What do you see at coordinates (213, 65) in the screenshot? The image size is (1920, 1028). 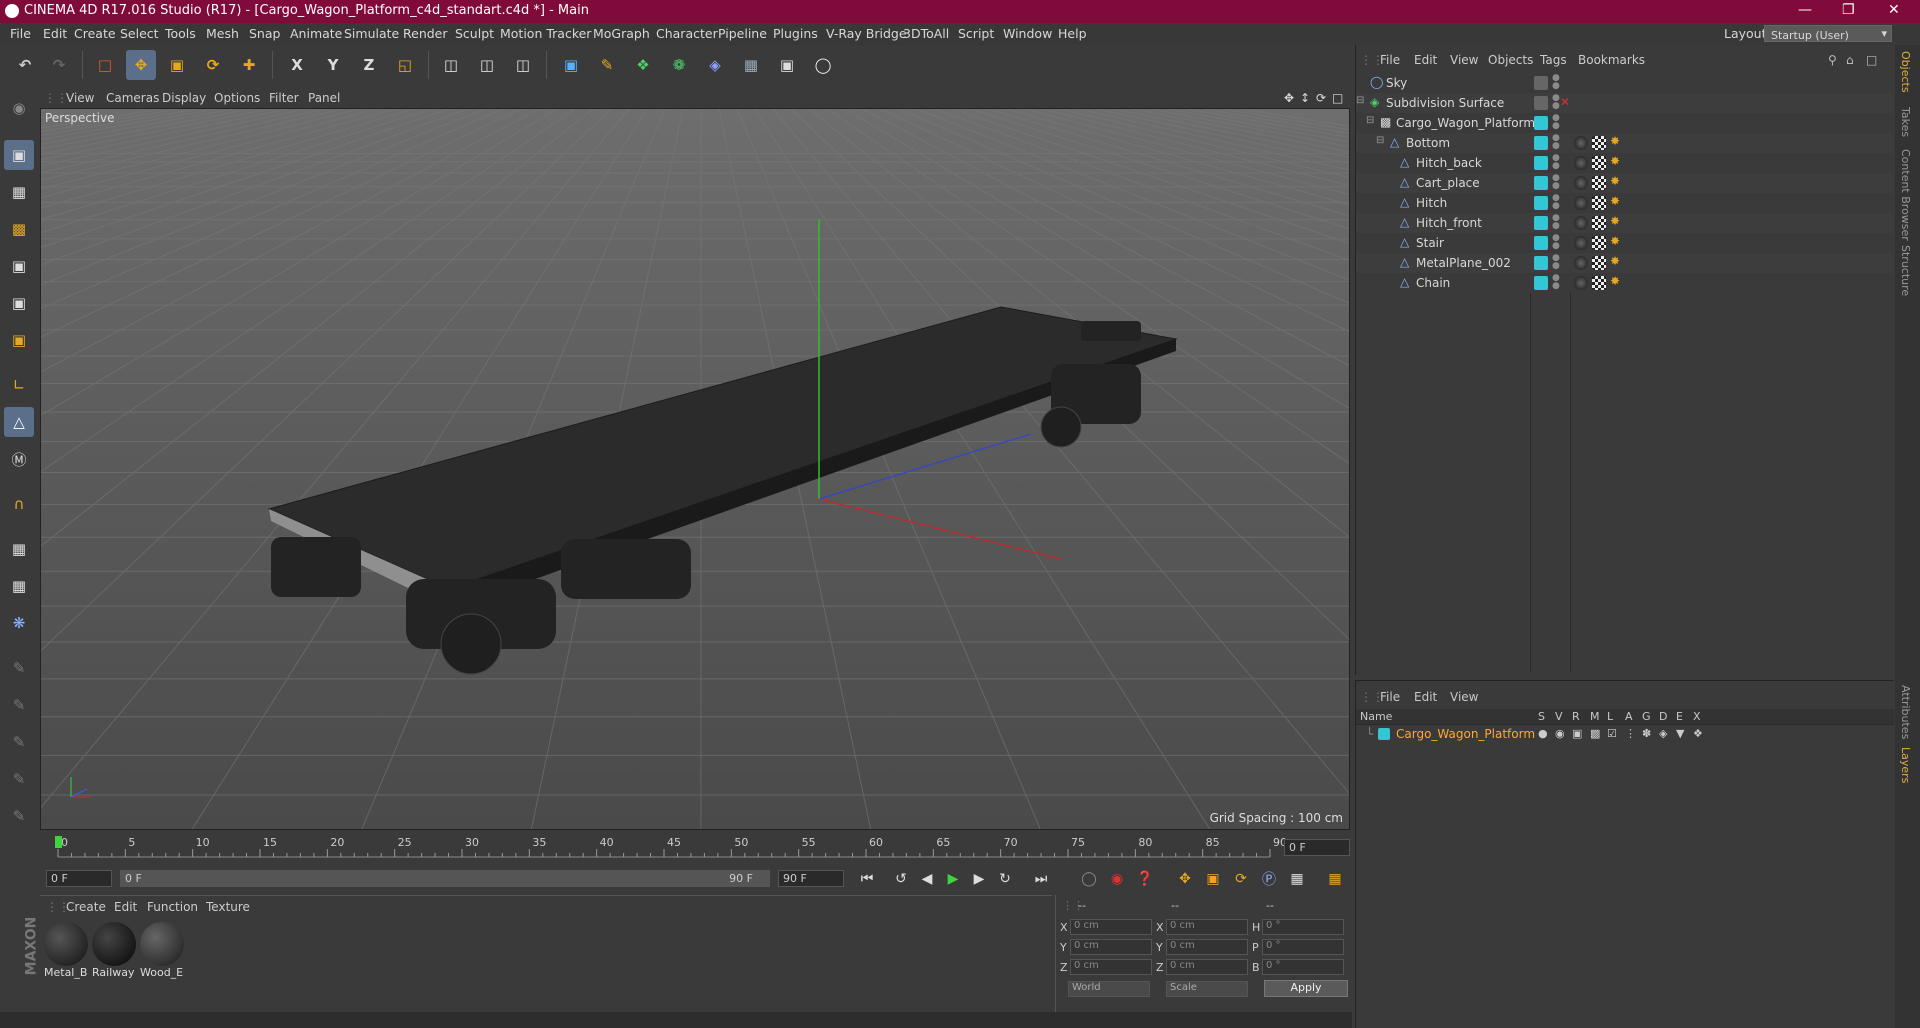 I see `rotate-icon: ⟳` at bounding box center [213, 65].